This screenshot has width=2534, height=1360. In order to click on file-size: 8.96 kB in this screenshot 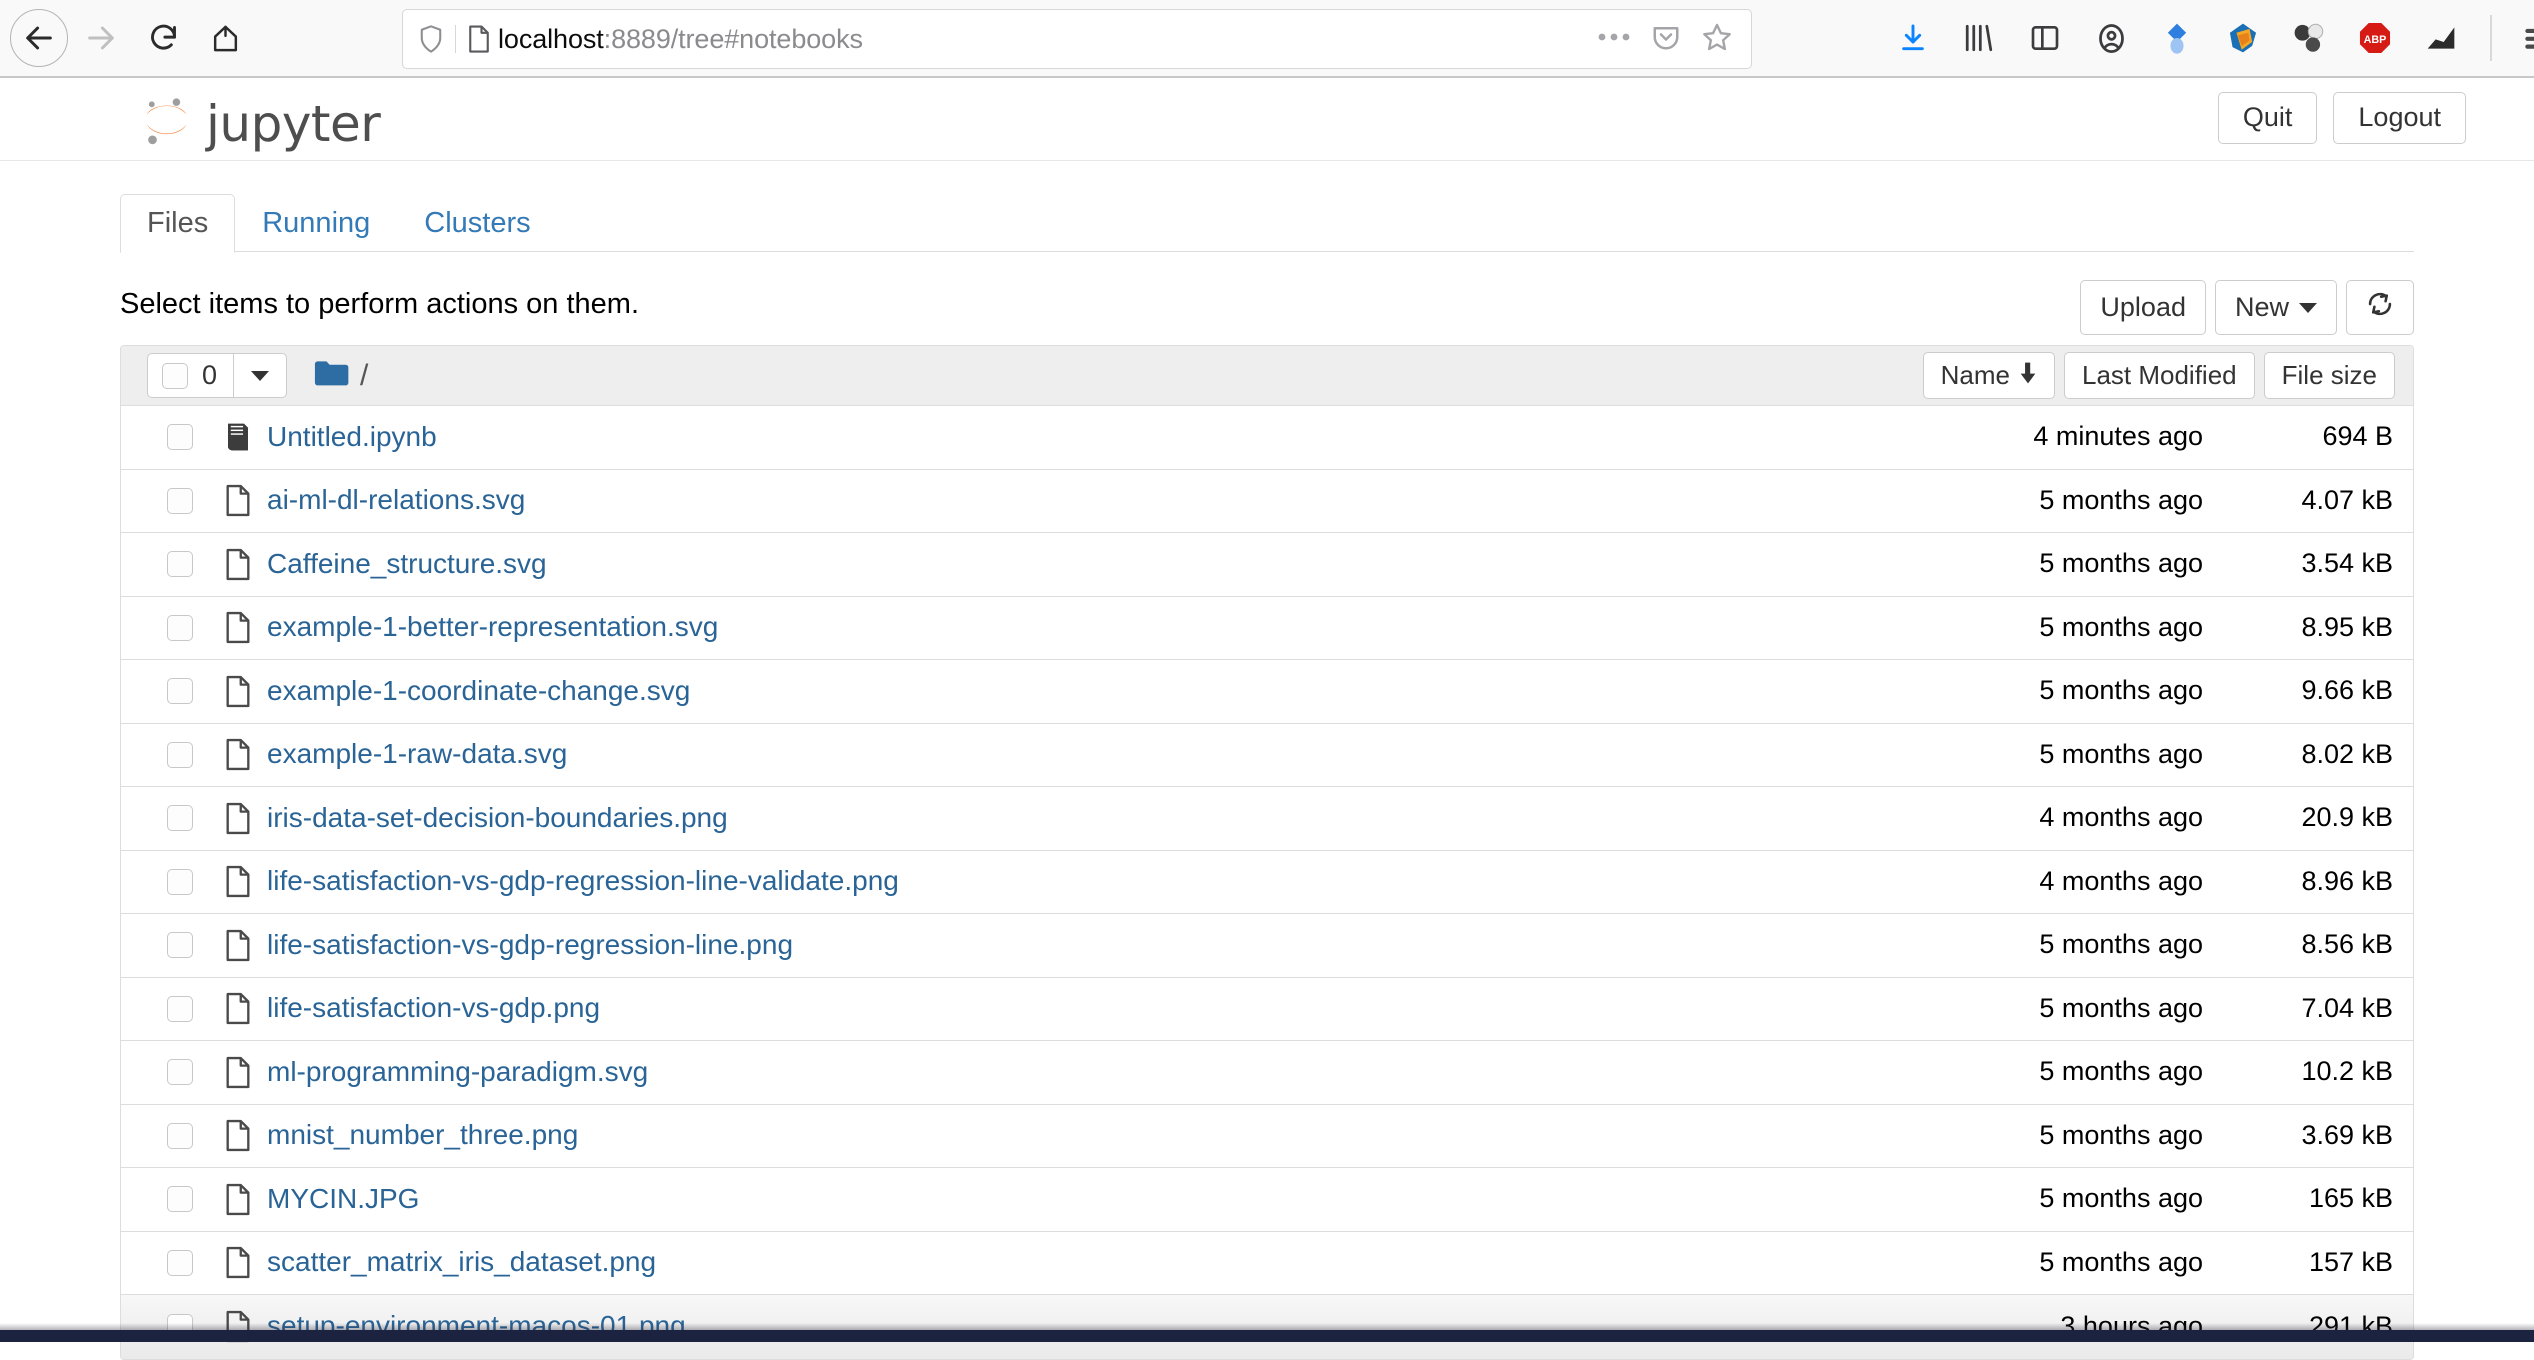, I will do `click(2298, 882)`.